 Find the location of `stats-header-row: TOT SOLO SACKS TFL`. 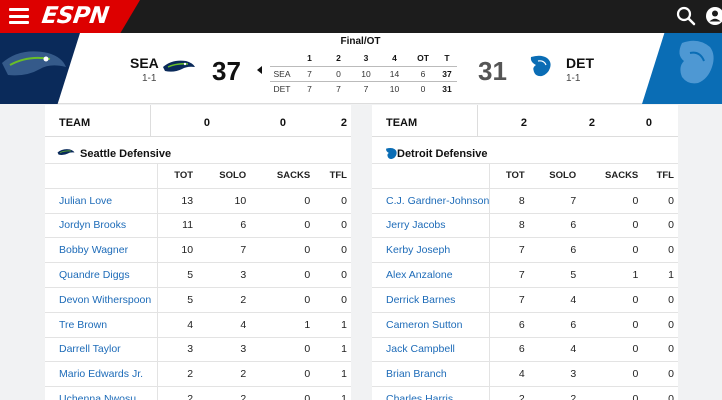

stats-header-row: TOT SOLO SACKS TFL is located at coordinates (198, 176).